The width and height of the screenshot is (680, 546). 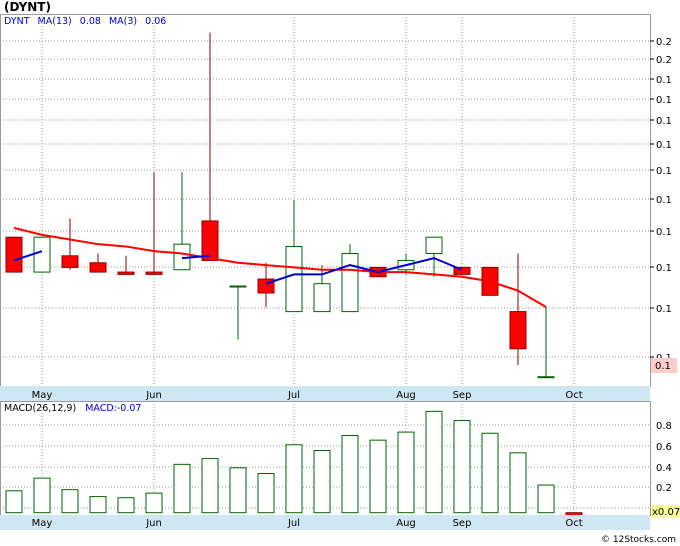 I want to click on macd-legend: MACD(26,12,9) MACD:-0.07, so click(x=72, y=408).